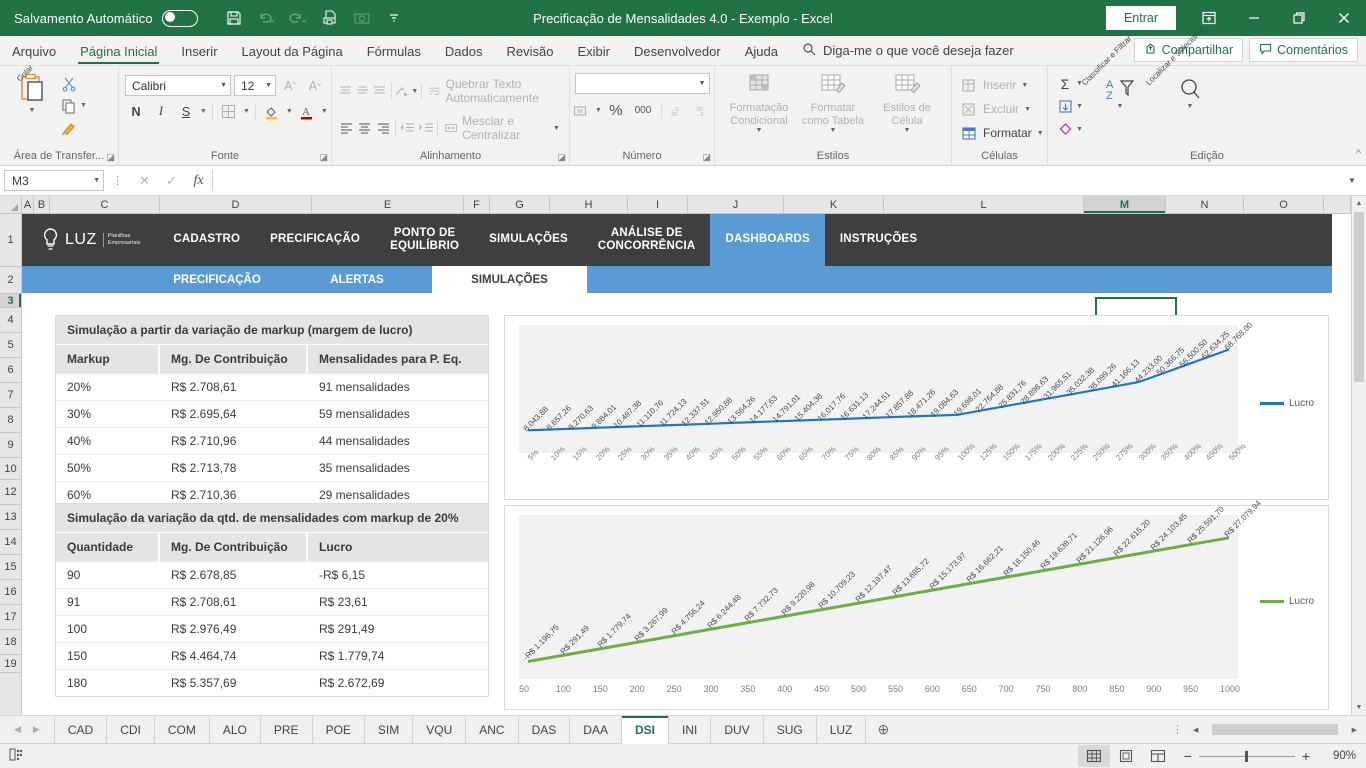  Describe the element at coordinates (272, 682) in the screenshot. I see `table-row: 180 R$ 5.357,69 R$ 2.672,69` at that location.